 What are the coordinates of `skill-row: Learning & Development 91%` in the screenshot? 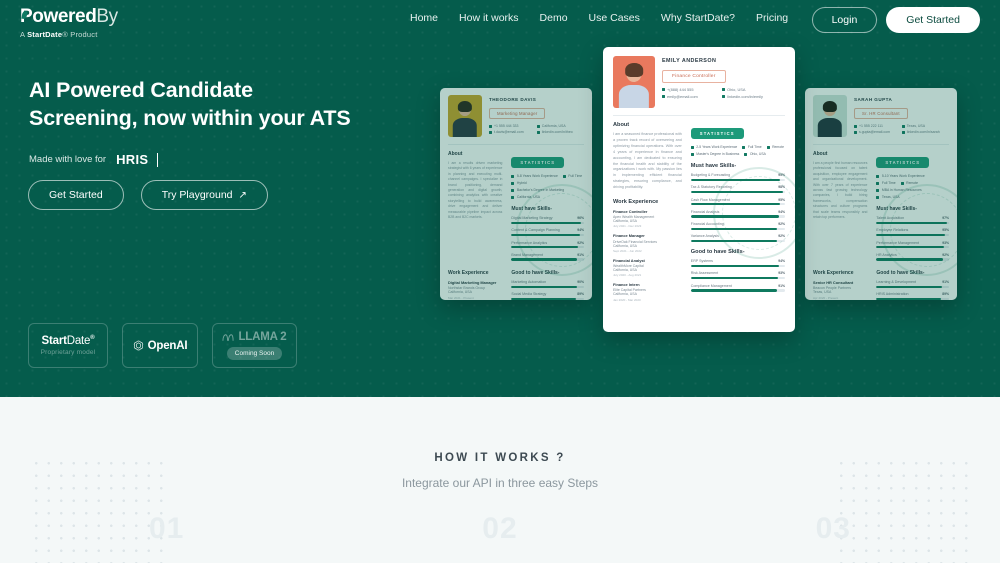 It's located at (912, 284).